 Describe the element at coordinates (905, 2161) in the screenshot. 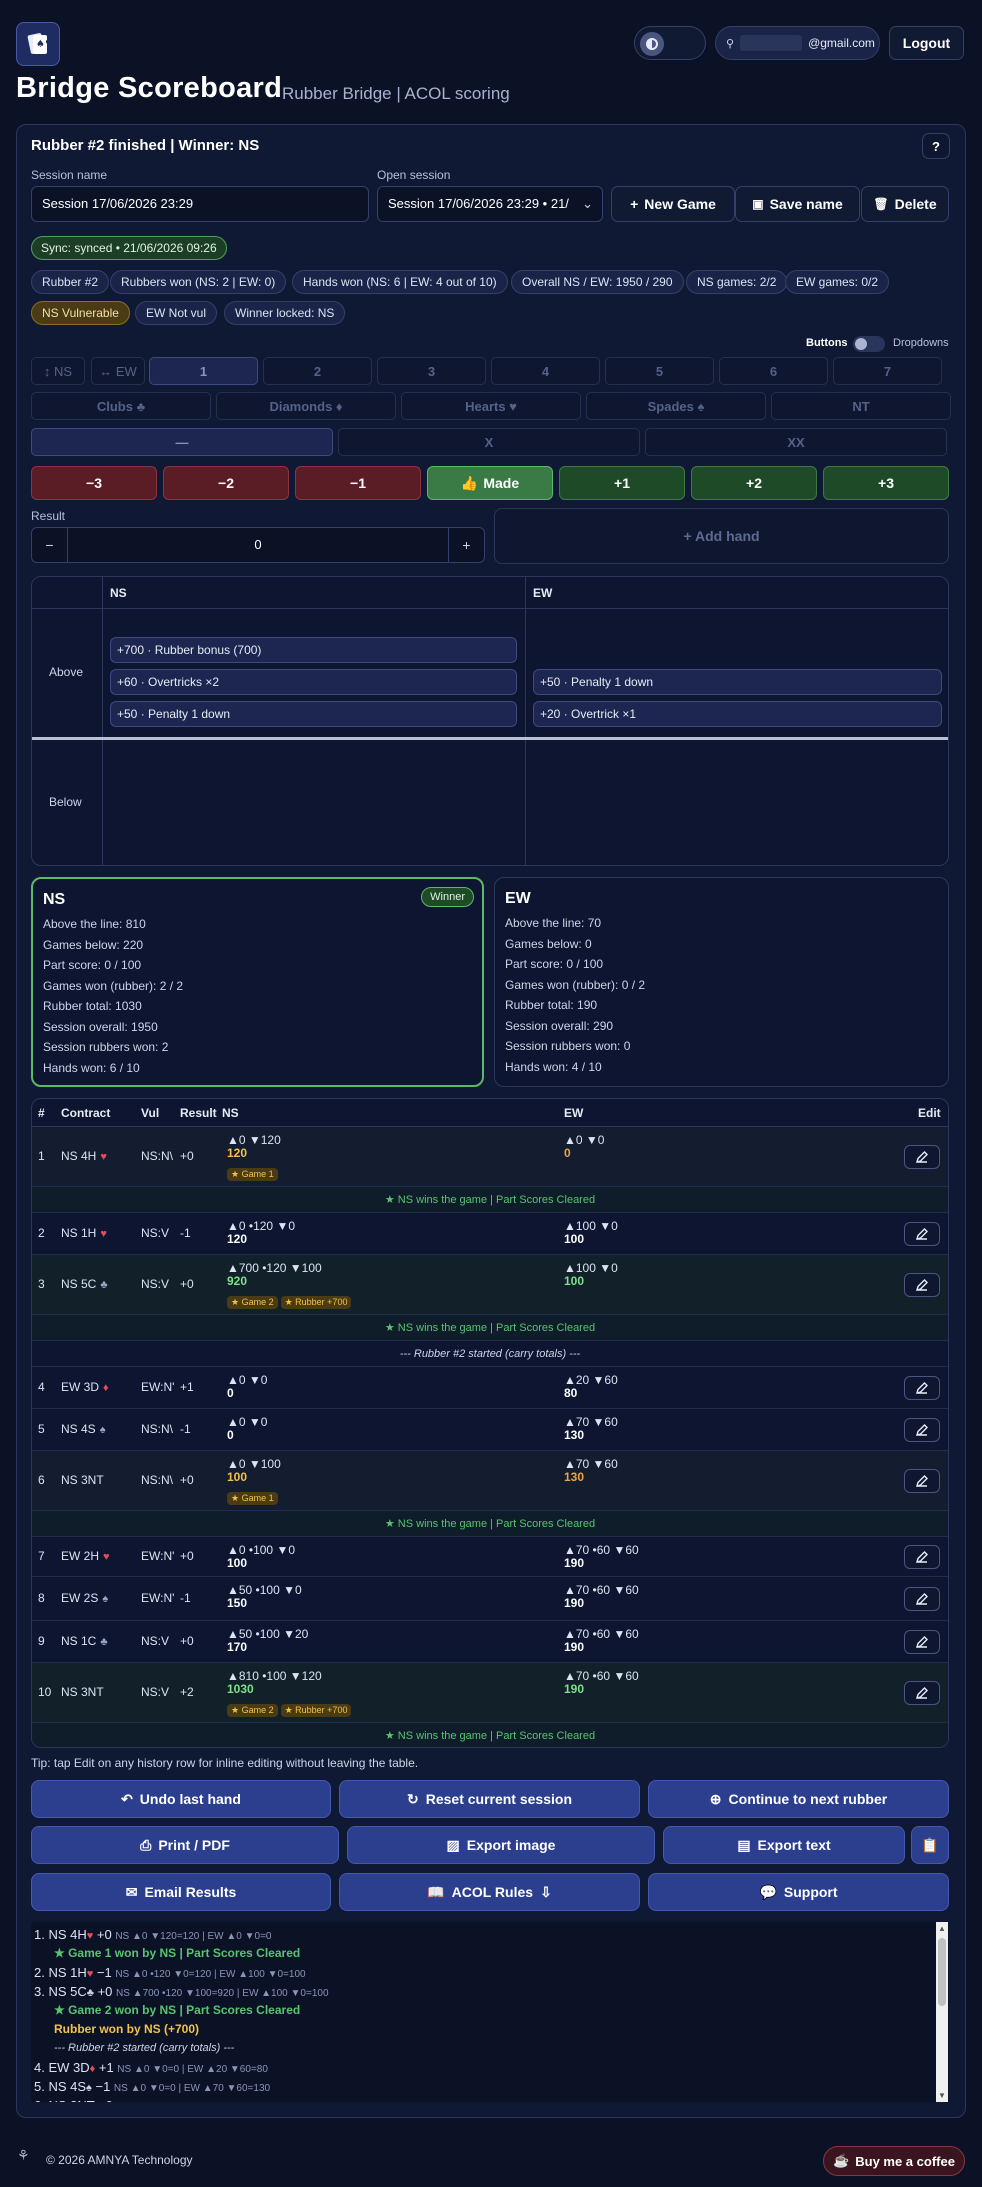

I see `coffee-label: Buy me a coffee` at that location.